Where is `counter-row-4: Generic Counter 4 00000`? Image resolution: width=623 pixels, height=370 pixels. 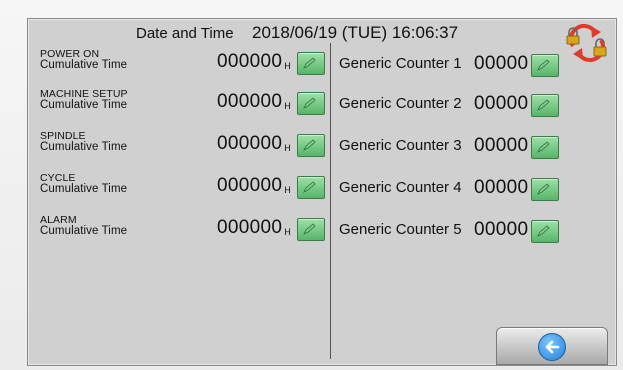
counter-row-4: Generic Counter 4 00000 is located at coordinates (322, 190).